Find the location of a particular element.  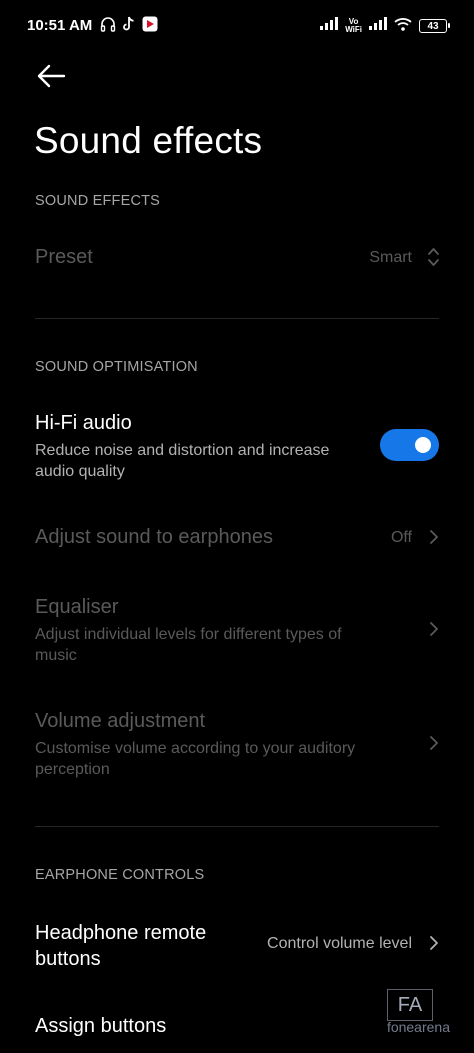

section-header-sound-optimisation: SOUND OPTIMISATION is located at coordinates (116, 367).